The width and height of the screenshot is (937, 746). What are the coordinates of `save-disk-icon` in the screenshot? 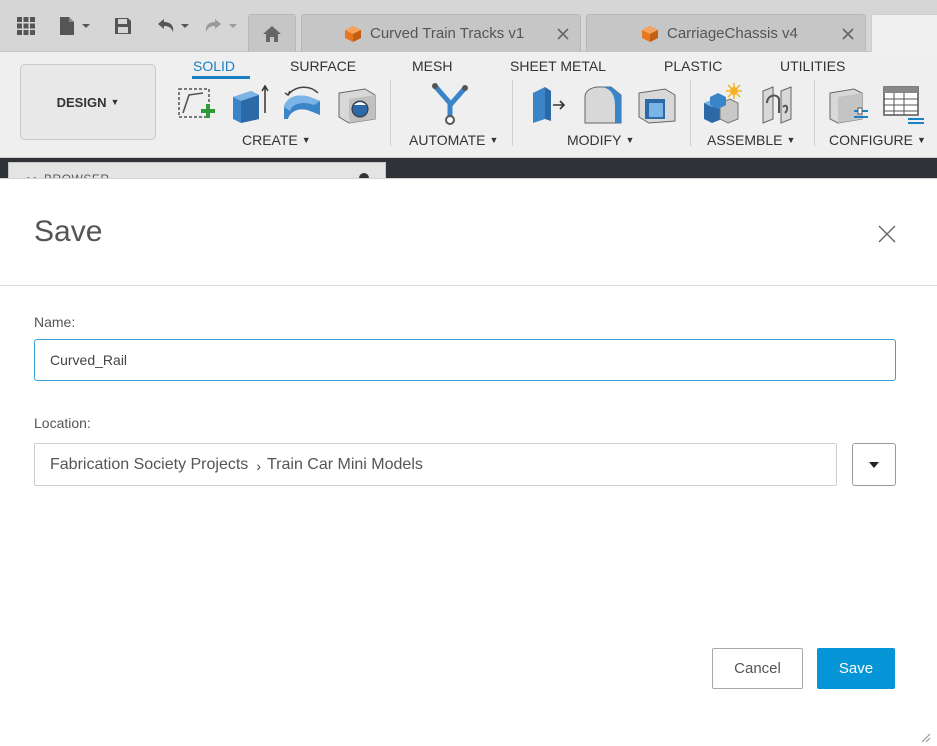 It's located at (123, 26).